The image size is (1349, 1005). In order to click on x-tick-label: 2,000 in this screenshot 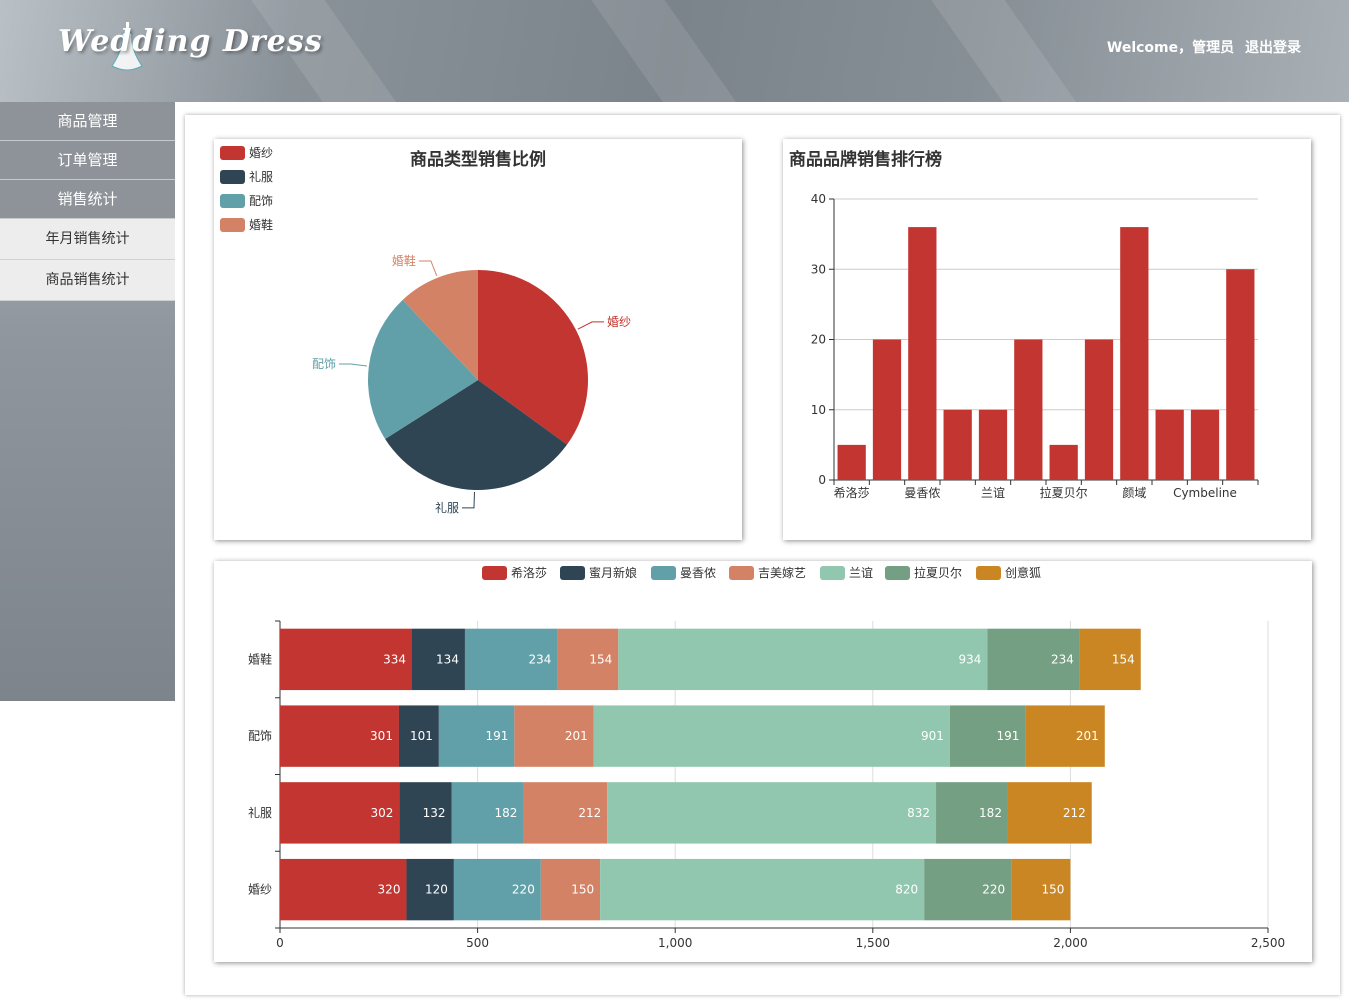, I will do `click(1070, 943)`.